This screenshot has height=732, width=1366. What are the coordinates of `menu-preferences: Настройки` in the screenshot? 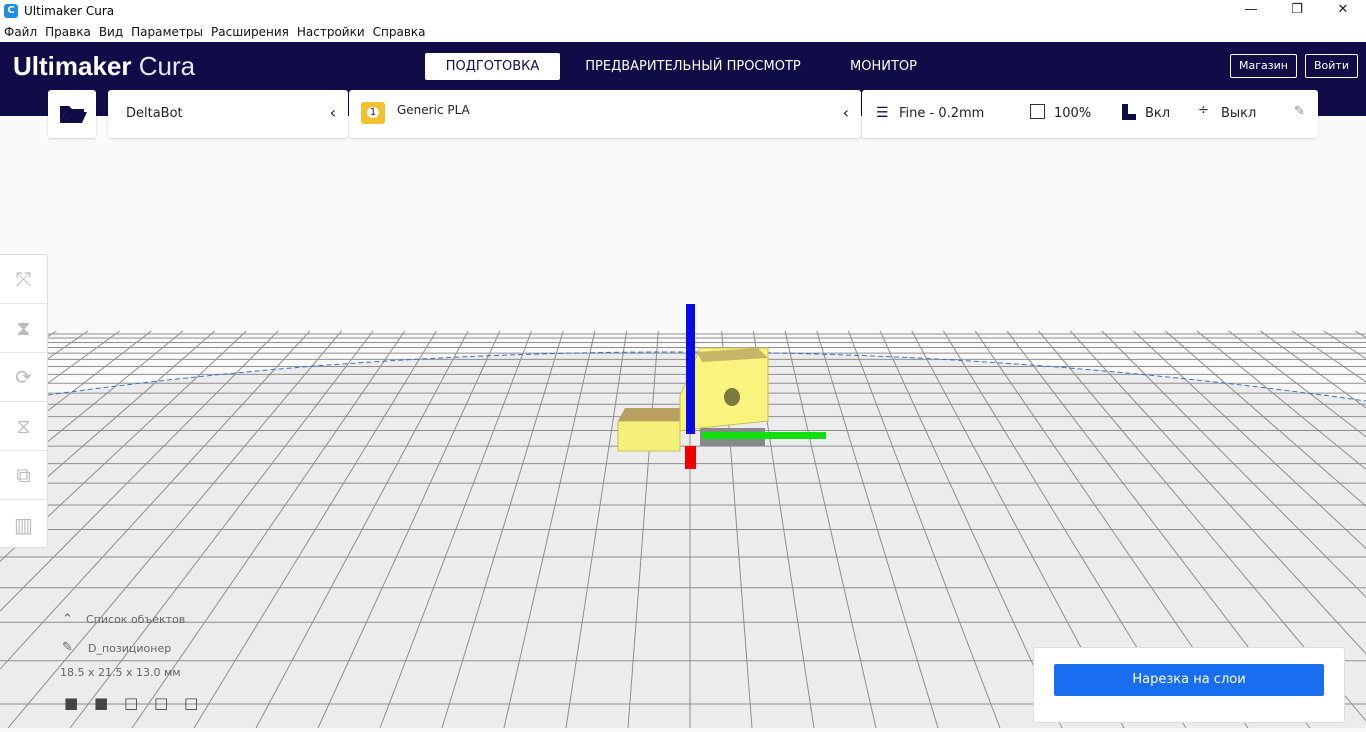 It's located at (331, 32).